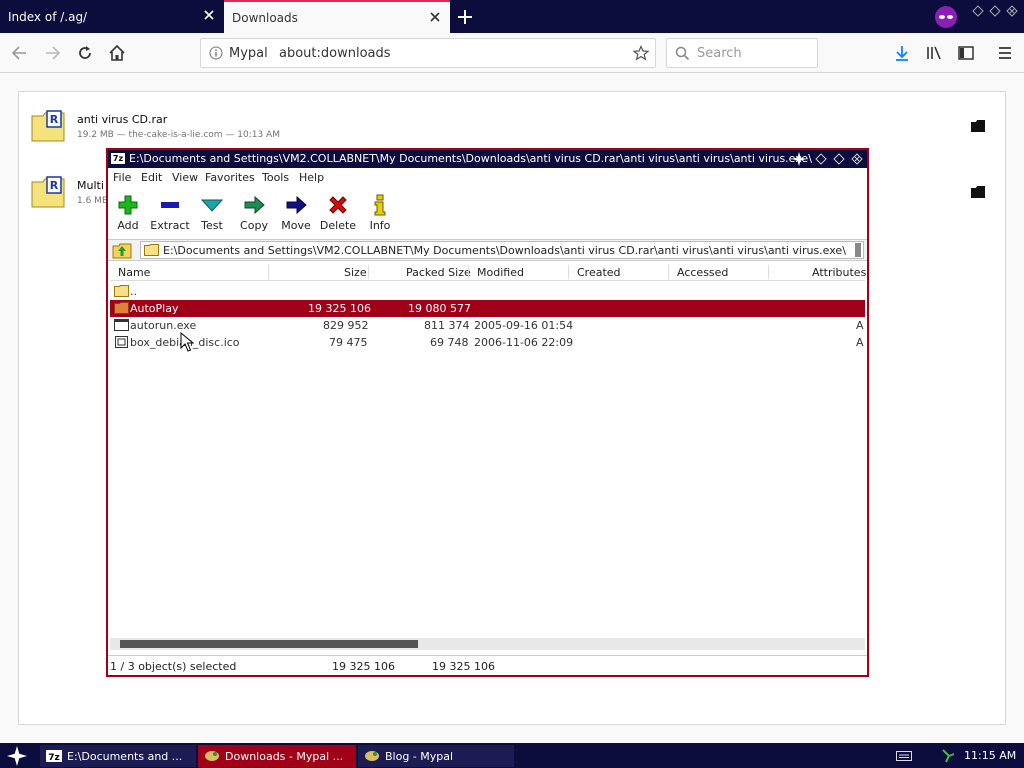 This screenshot has width=1024, height=768. Describe the element at coordinates (858, 250) in the screenshot. I see `path-dropdown-handle` at that location.